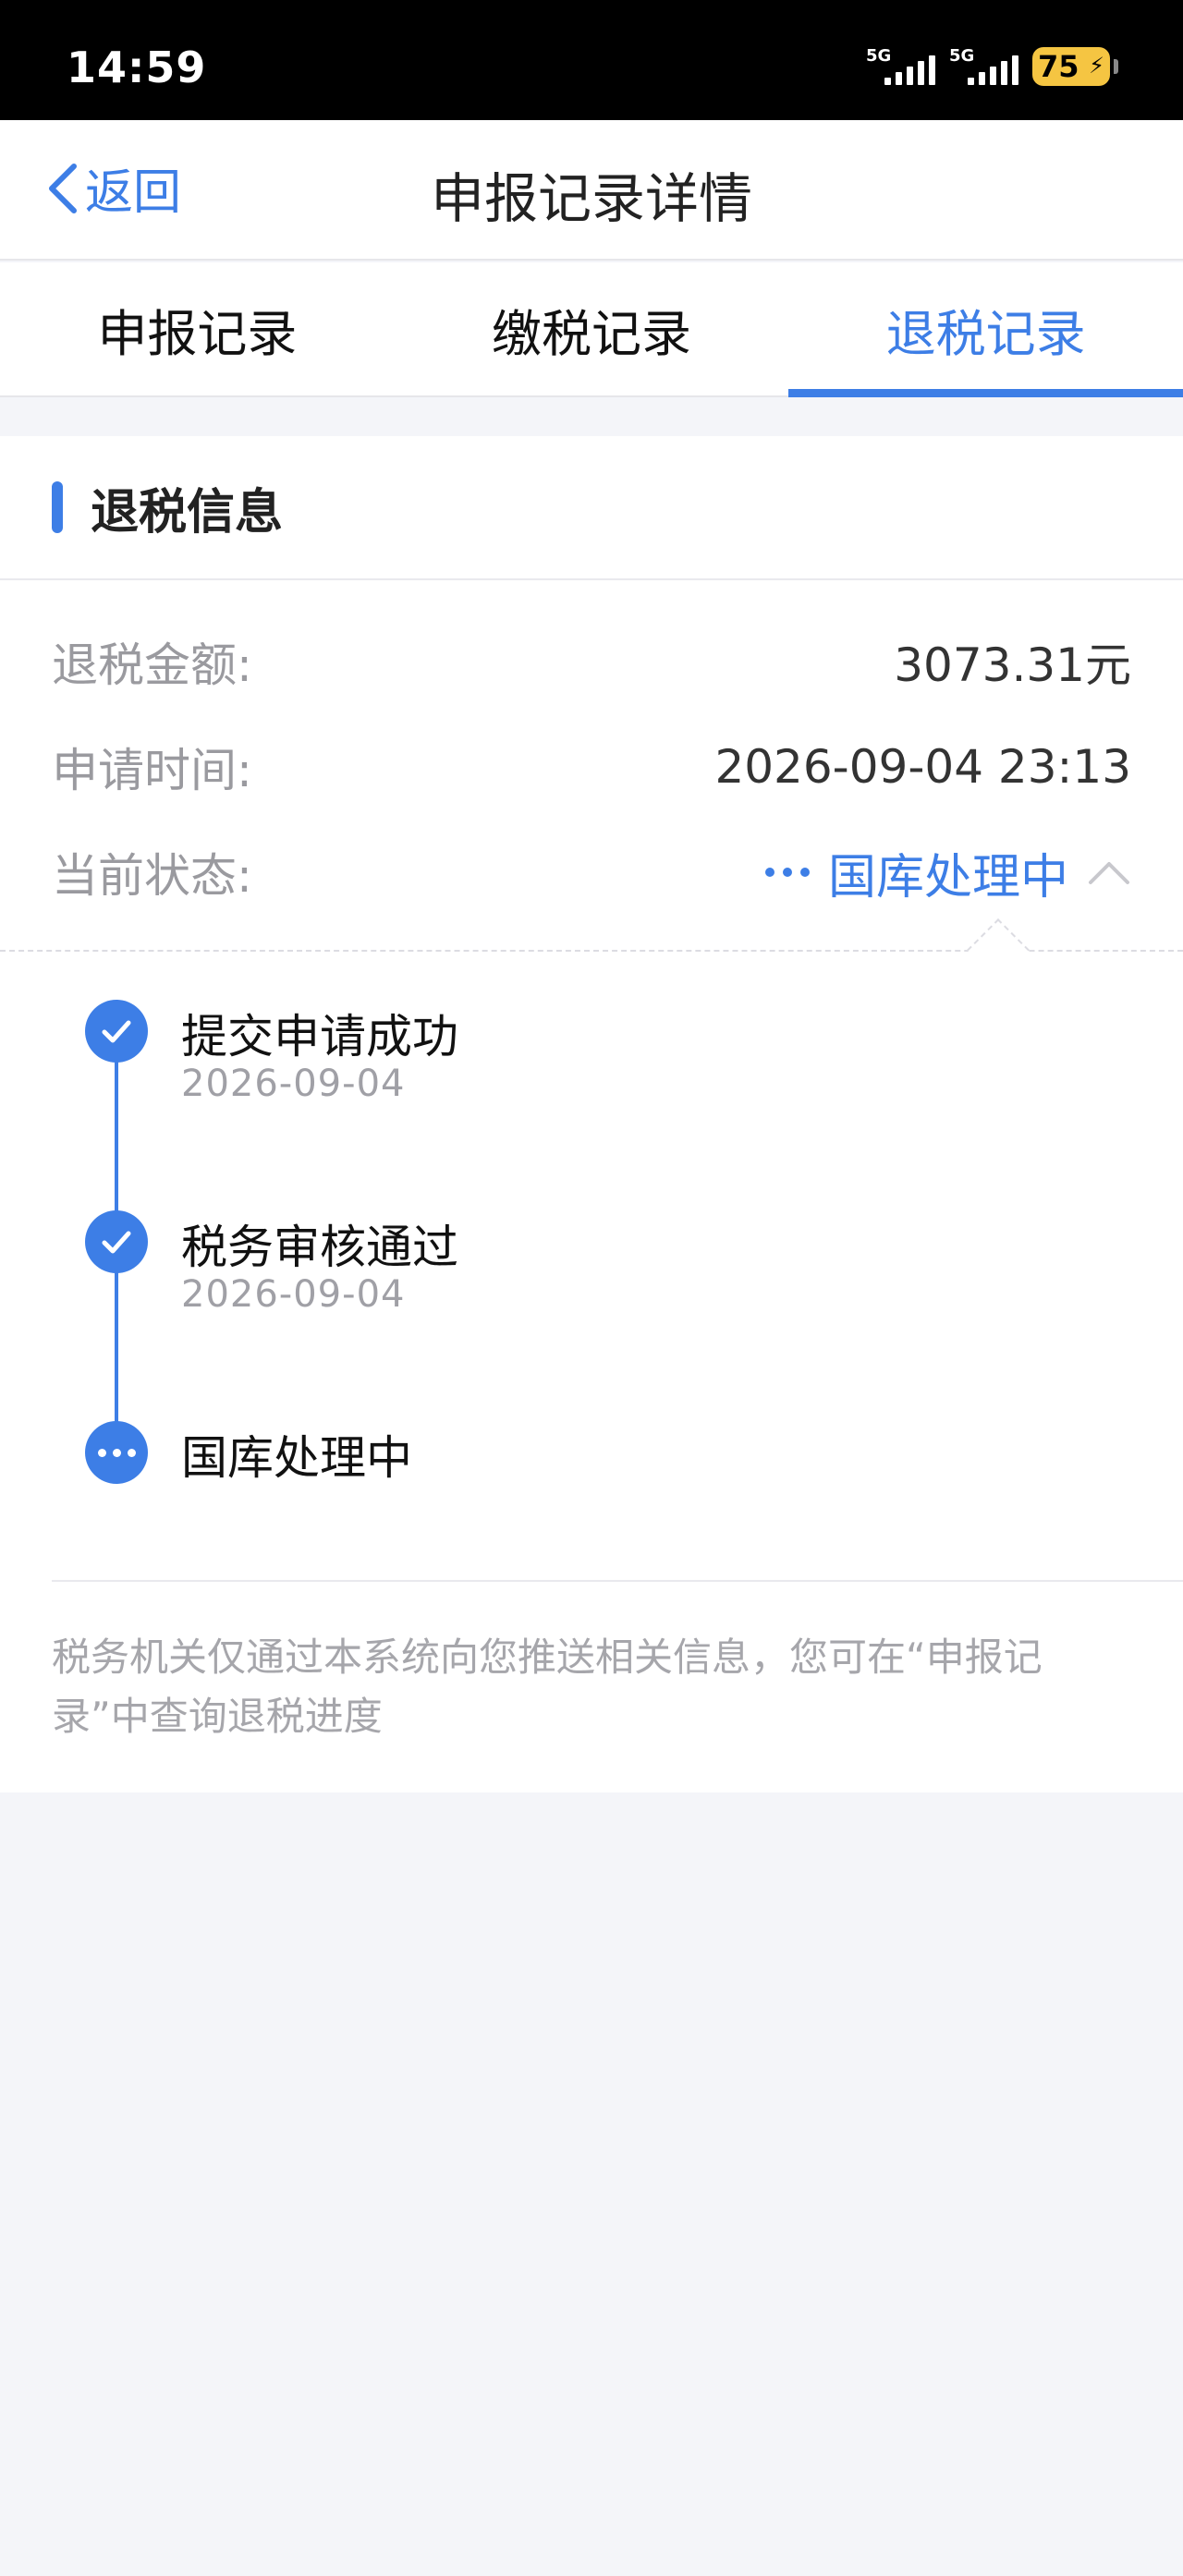 The image size is (1183, 2576). What do you see at coordinates (198, 328) in the screenshot?
I see `tab-declaration-records: 申报记录` at bounding box center [198, 328].